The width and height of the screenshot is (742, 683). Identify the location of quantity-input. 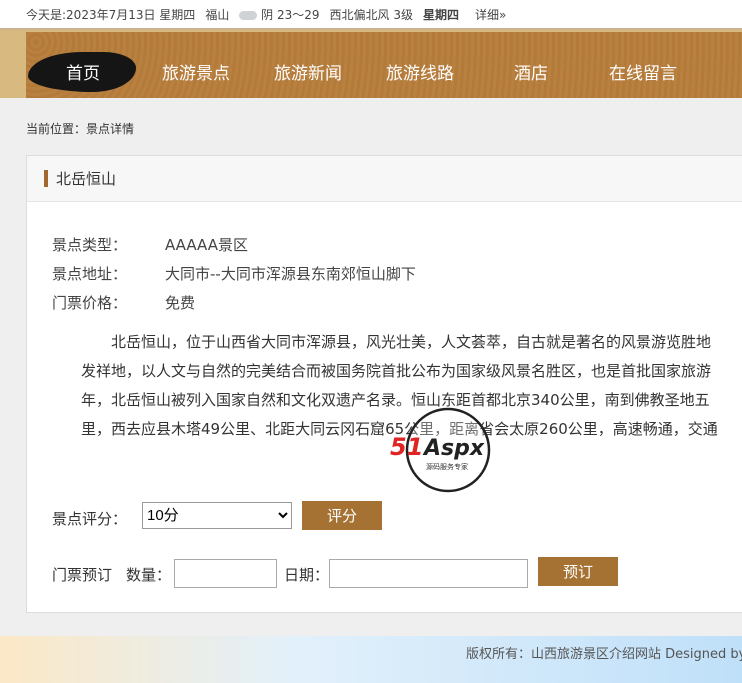
(225, 573).